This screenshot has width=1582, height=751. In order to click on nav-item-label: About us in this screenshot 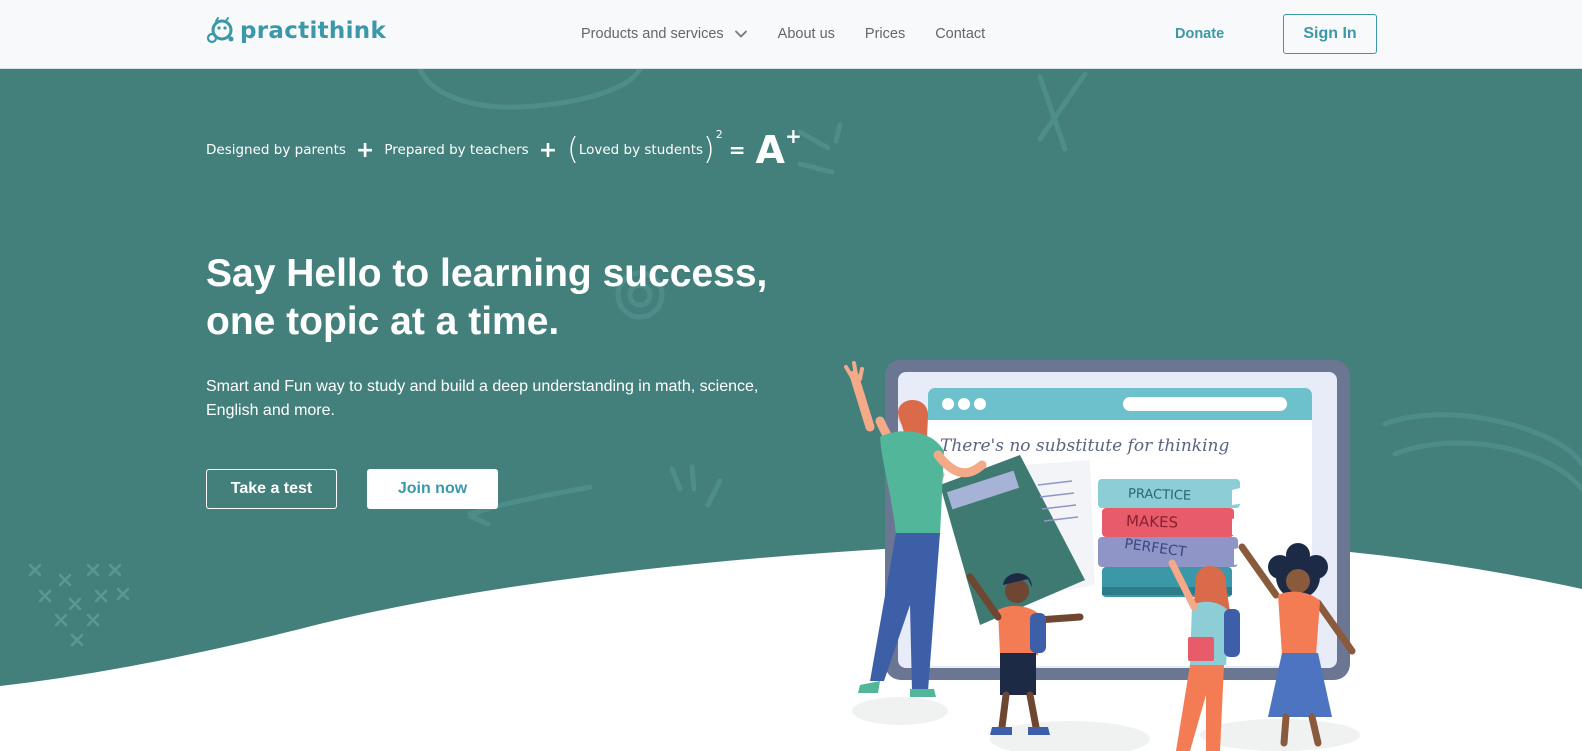, I will do `click(806, 34)`.